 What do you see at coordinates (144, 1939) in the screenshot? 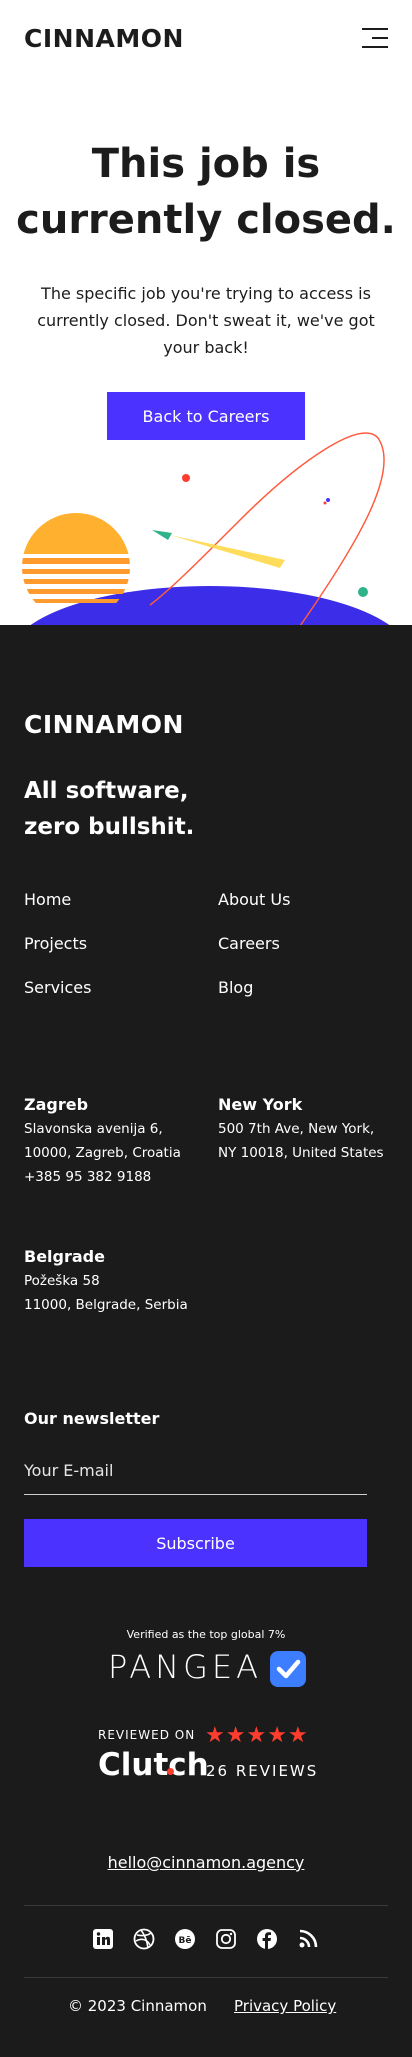
I see `dribbble-icon` at bounding box center [144, 1939].